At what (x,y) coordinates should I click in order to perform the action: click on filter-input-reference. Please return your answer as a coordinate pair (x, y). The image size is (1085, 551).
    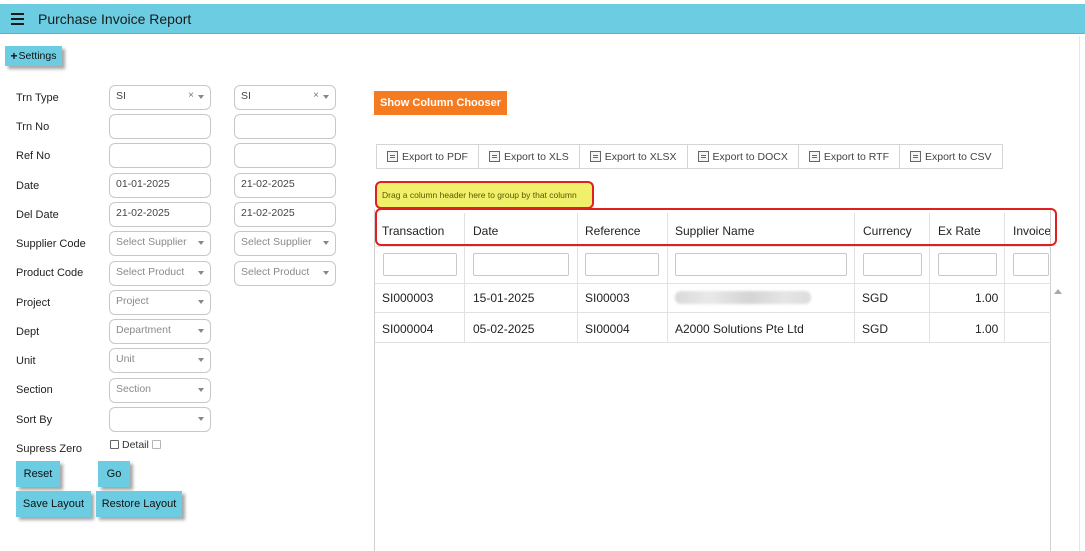
    Looking at the image, I should click on (622, 264).